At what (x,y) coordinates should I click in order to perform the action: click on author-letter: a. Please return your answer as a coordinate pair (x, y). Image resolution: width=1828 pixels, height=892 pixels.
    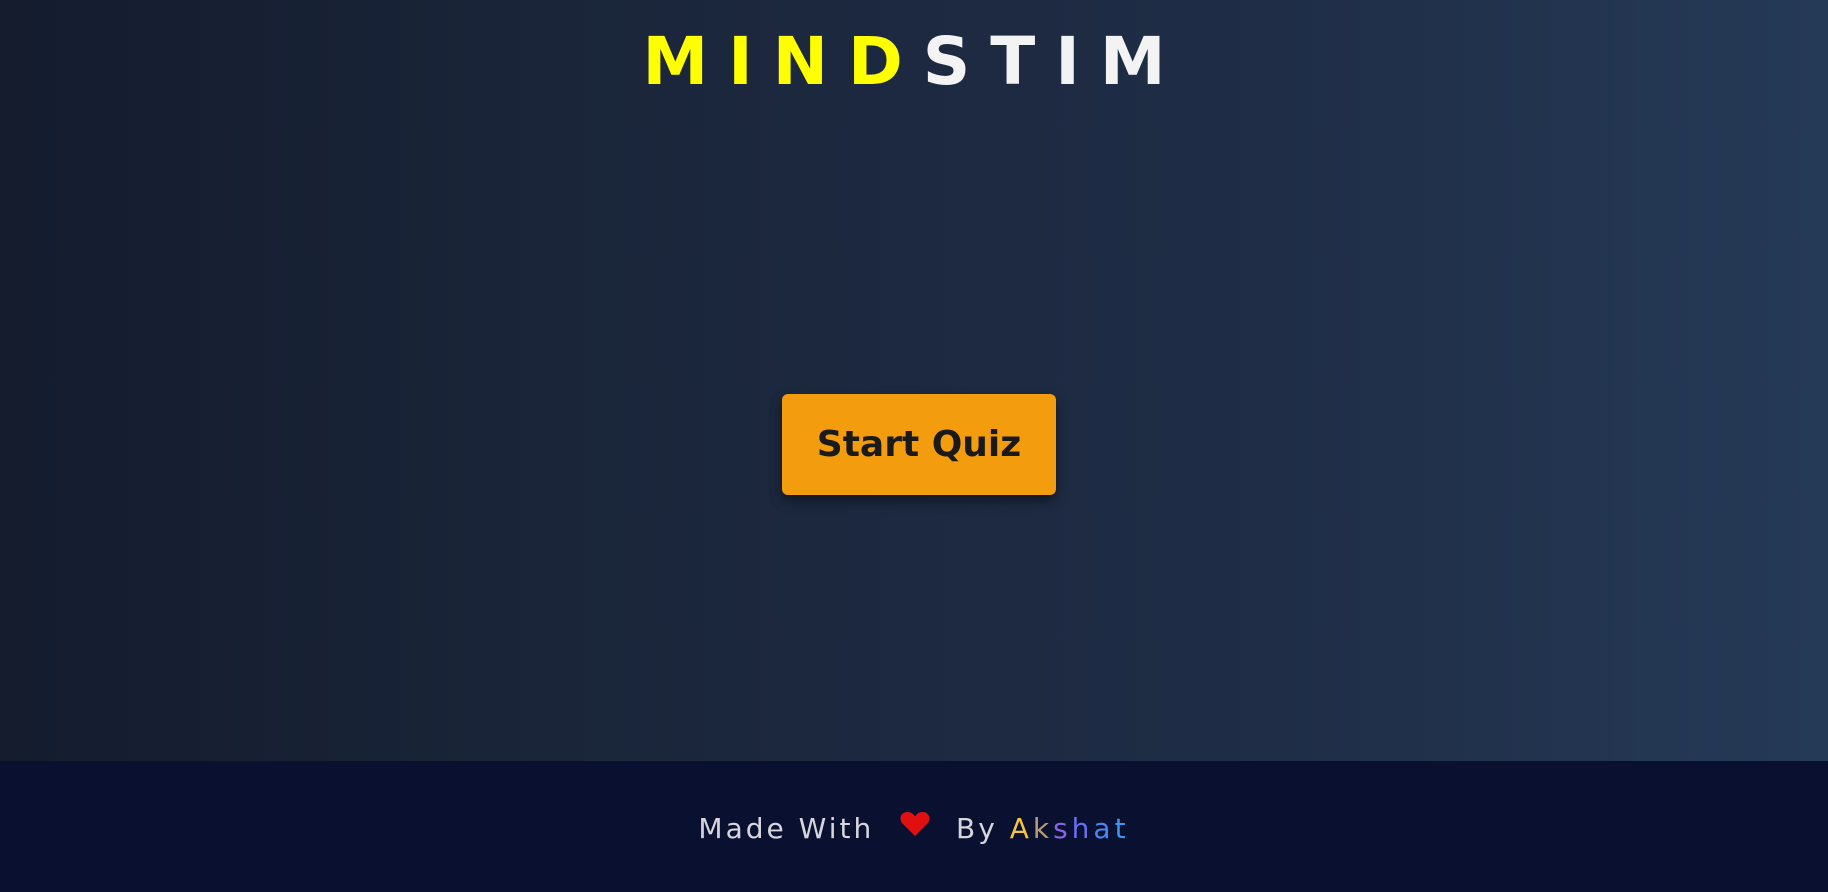
    Looking at the image, I should click on (1104, 828).